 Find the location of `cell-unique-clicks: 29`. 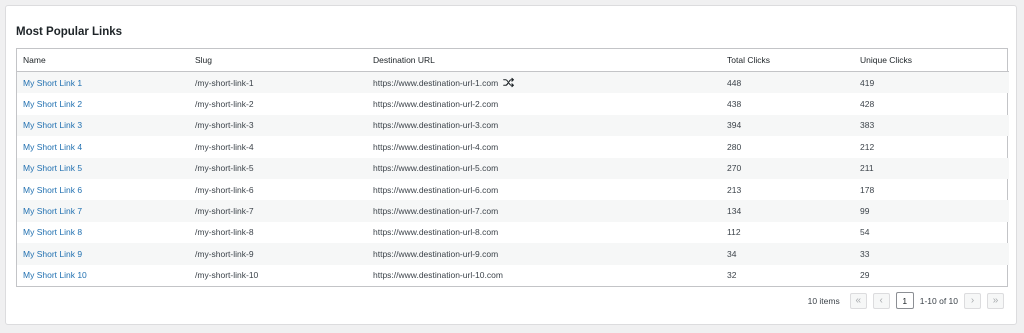

cell-unique-clicks: 29 is located at coordinates (865, 275).